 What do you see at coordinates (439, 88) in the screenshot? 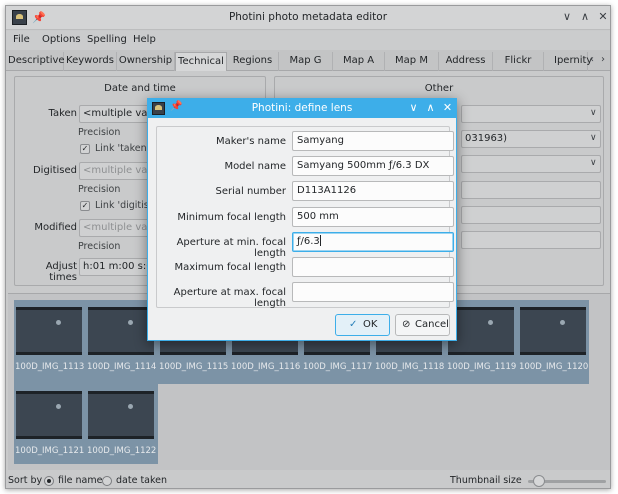
I see `other-title: Other` at bounding box center [439, 88].